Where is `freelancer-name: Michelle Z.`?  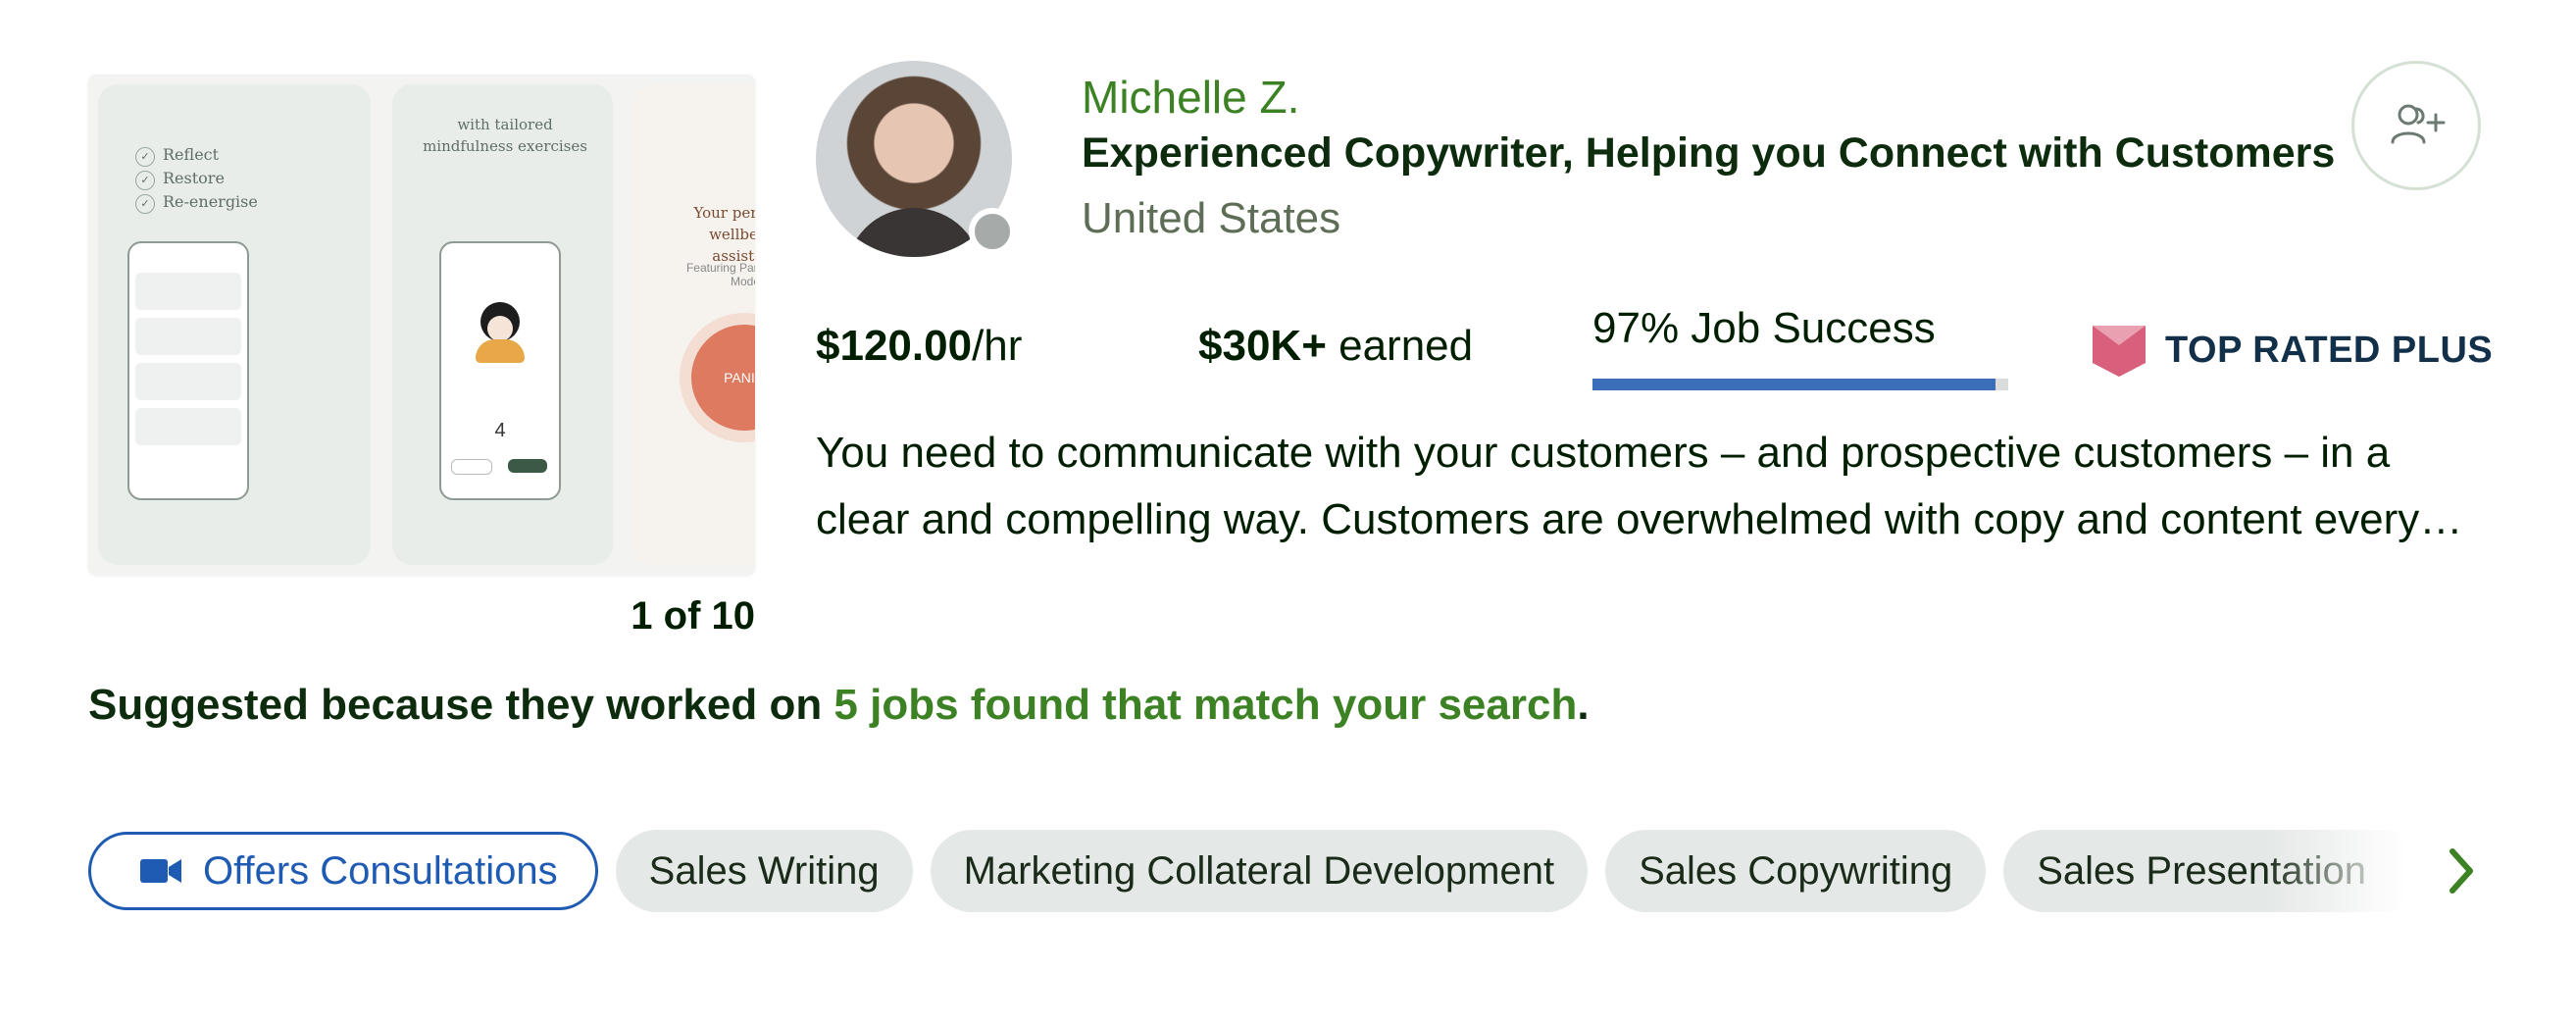
freelancer-name: Michelle Z. is located at coordinates (1191, 97).